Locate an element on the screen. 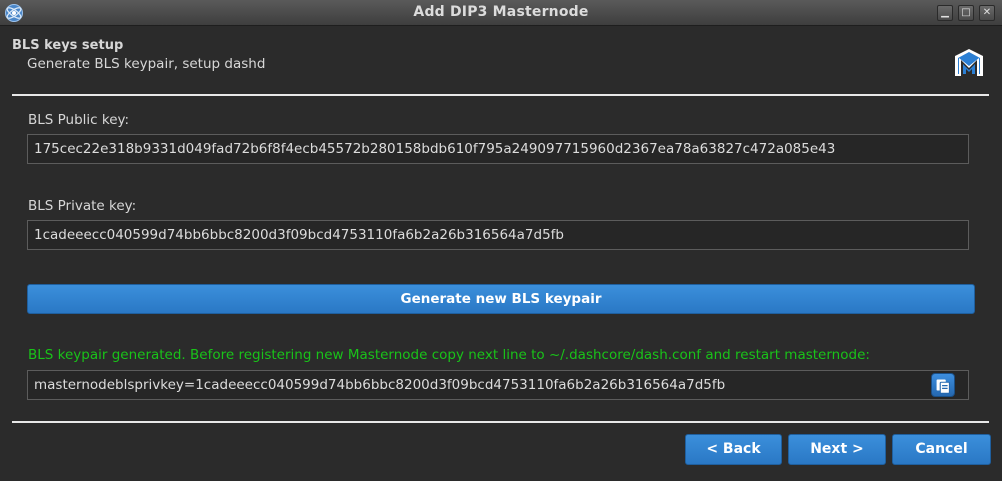  next-button: Next > is located at coordinates (837, 449).